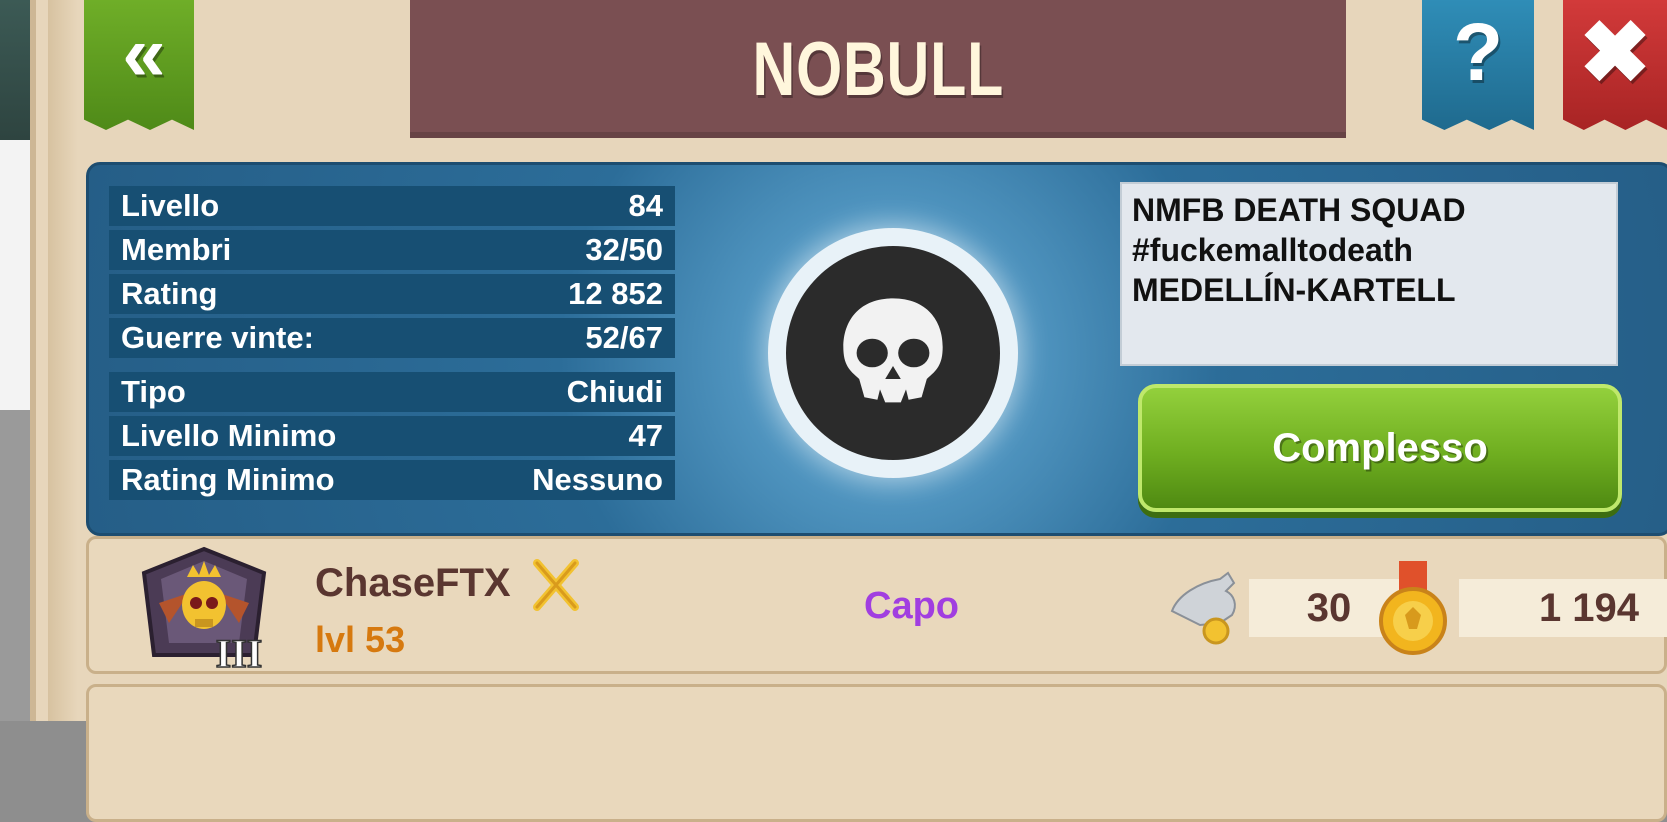  What do you see at coordinates (392, 436) in the screenshot?
I see `stat-row-min-level: Livello Minimo 47` at bounding box center [392, 436].